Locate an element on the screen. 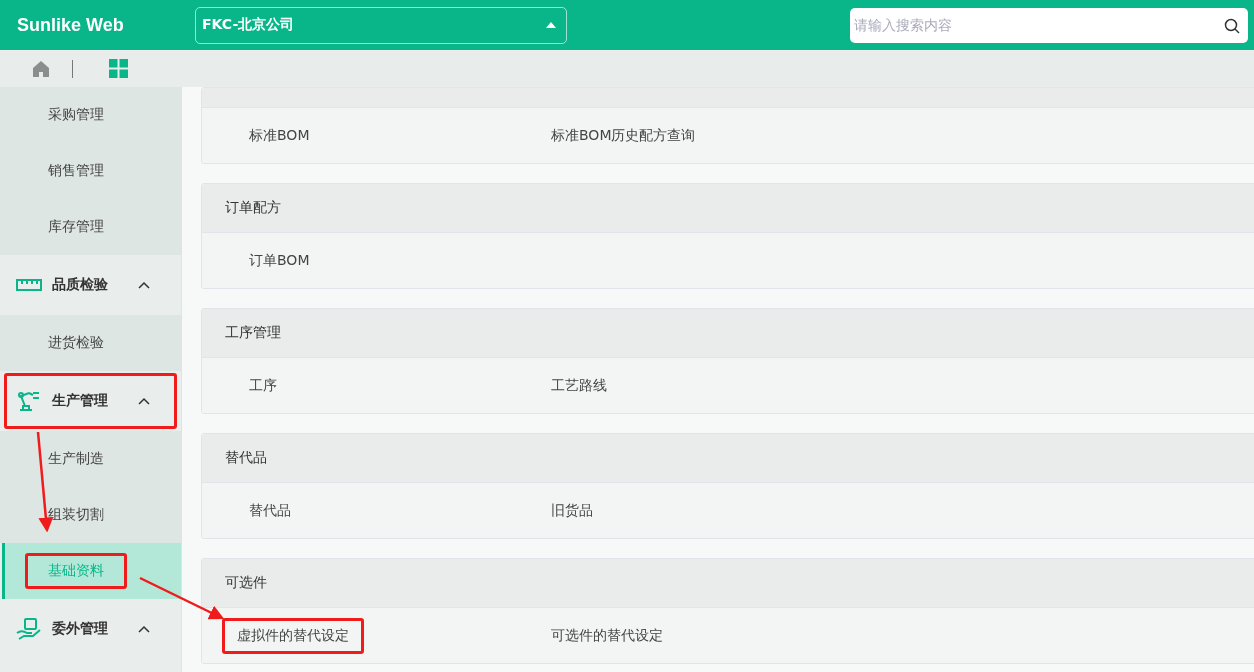 The image size is (1254, 672). menu-link: 旧货品 is located at coordinates (572, 510).